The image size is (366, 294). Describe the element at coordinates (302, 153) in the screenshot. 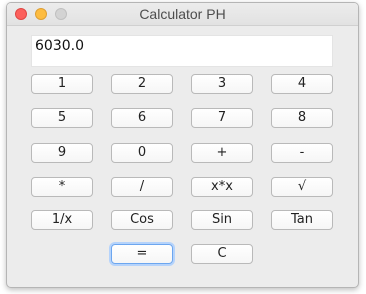

I see `minus-button: -` at that location.